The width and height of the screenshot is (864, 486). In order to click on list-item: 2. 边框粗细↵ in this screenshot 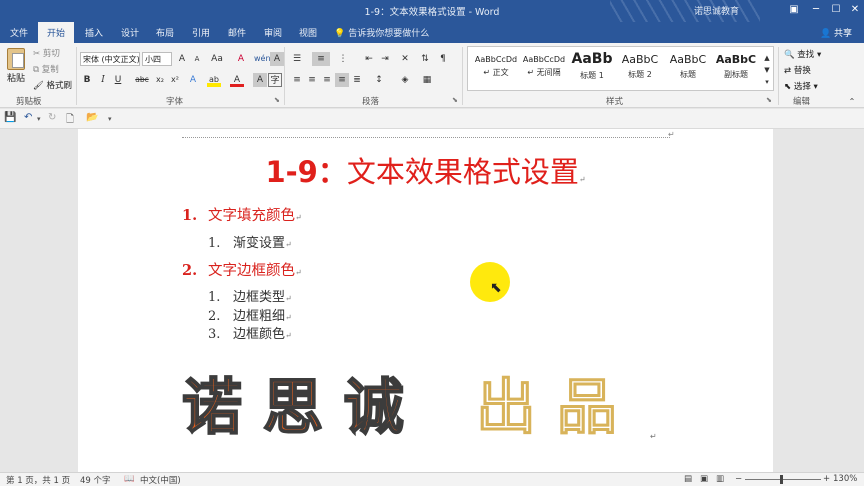, I will do `click(250, 316)`.